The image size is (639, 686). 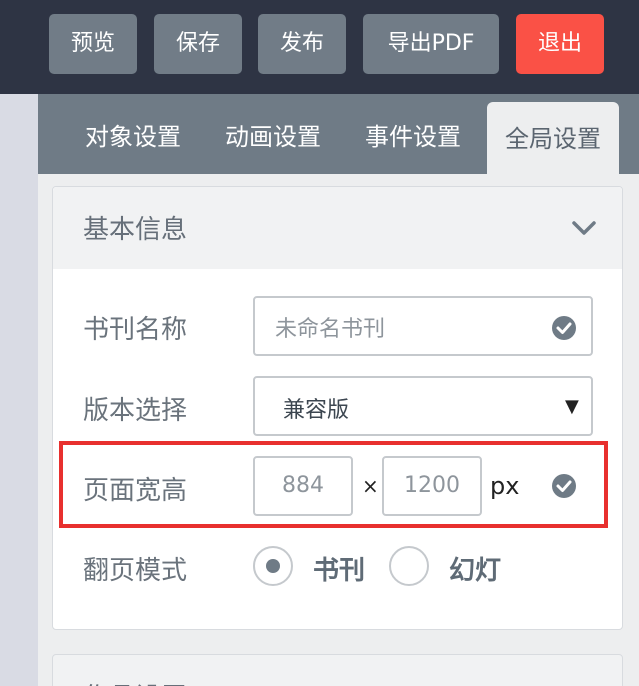 What do you see at coordinates (413, 134) in the screenshot?
I see `tab-event-settings: 事件设置` at bounding box center [413, 134].